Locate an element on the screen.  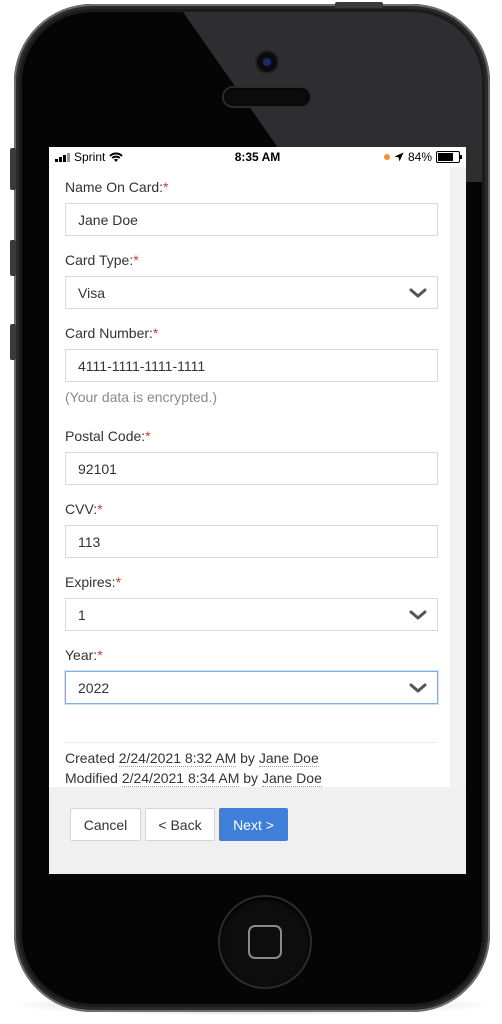
status-right: 84% is located at coordinates (422, 157).